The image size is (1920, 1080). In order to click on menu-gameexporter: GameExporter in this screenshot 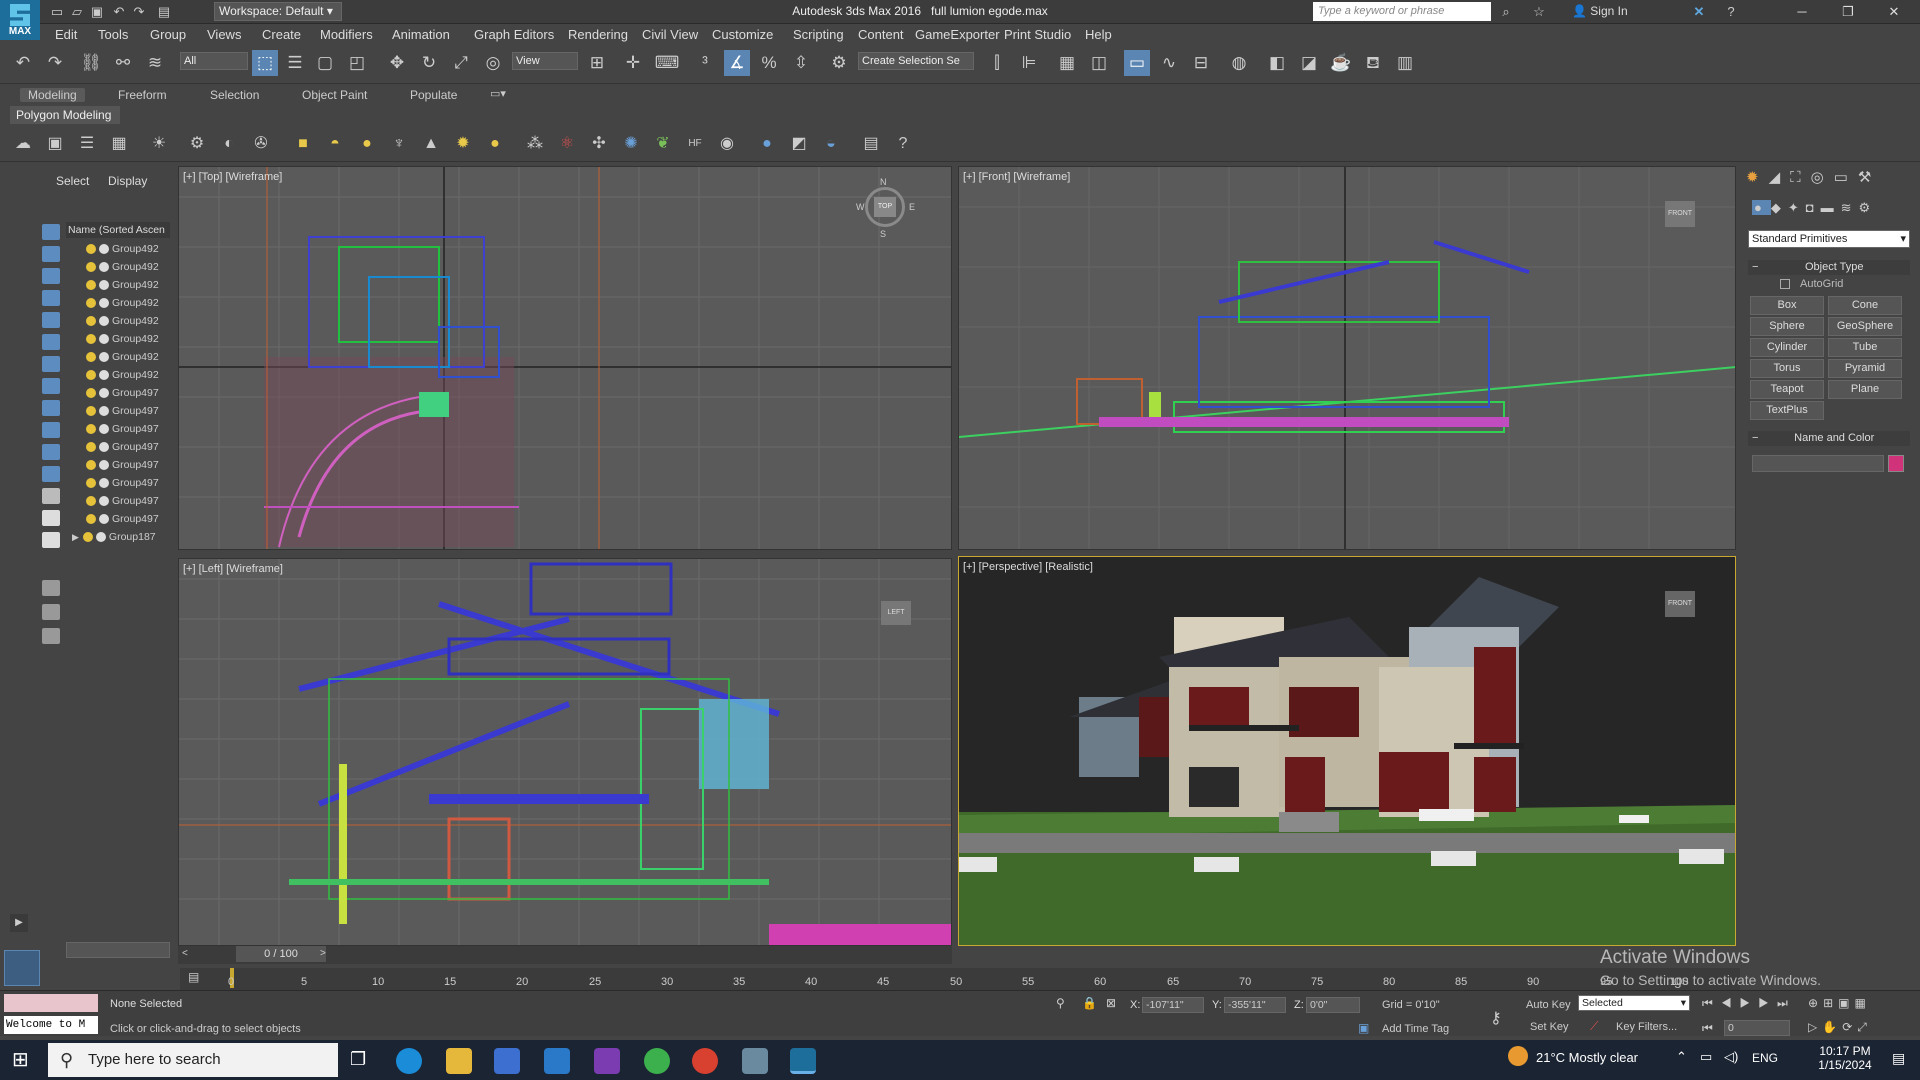, I will do `click(957, 34)`.